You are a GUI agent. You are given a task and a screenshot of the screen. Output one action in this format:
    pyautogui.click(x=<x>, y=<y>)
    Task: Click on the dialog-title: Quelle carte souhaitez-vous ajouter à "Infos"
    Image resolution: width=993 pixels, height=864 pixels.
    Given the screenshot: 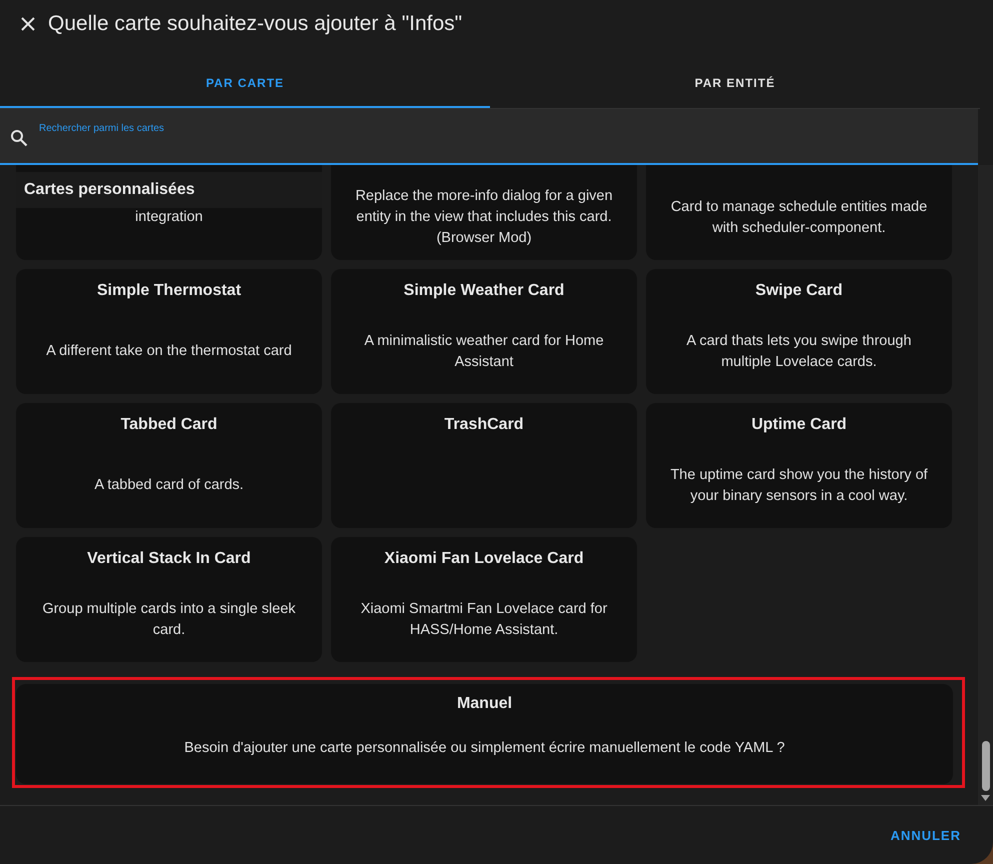 What is the action you would take?
    pyautogui.click(x=255, y=24)
    